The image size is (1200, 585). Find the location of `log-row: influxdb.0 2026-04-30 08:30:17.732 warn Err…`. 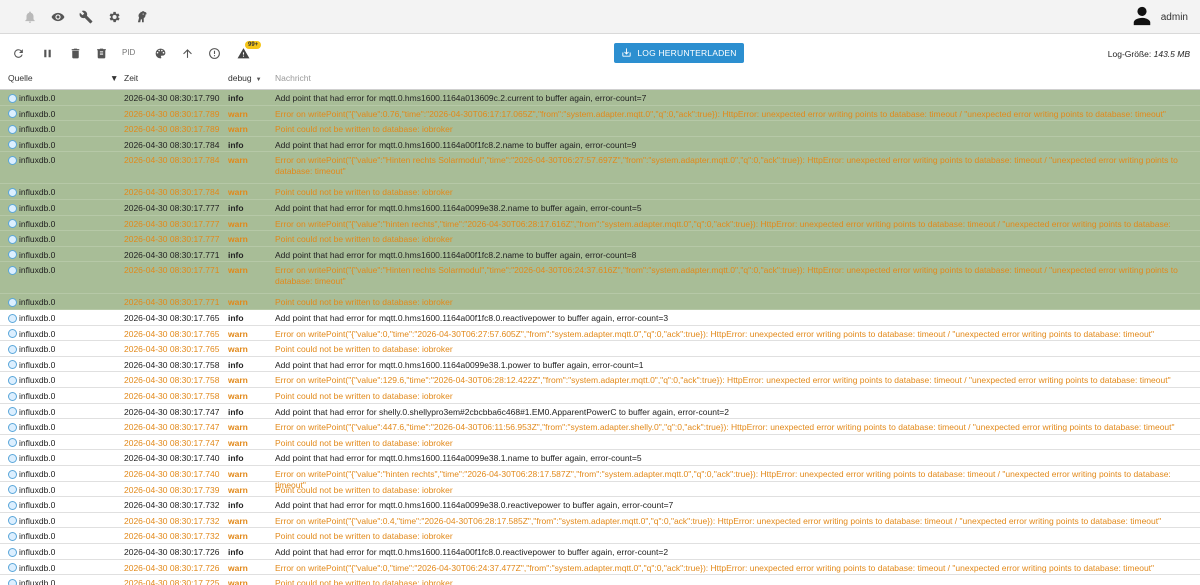

log-row: influxdb.0 2026-04-30 08:30:17.732 warn Err… is located at coordinates (600, 521).